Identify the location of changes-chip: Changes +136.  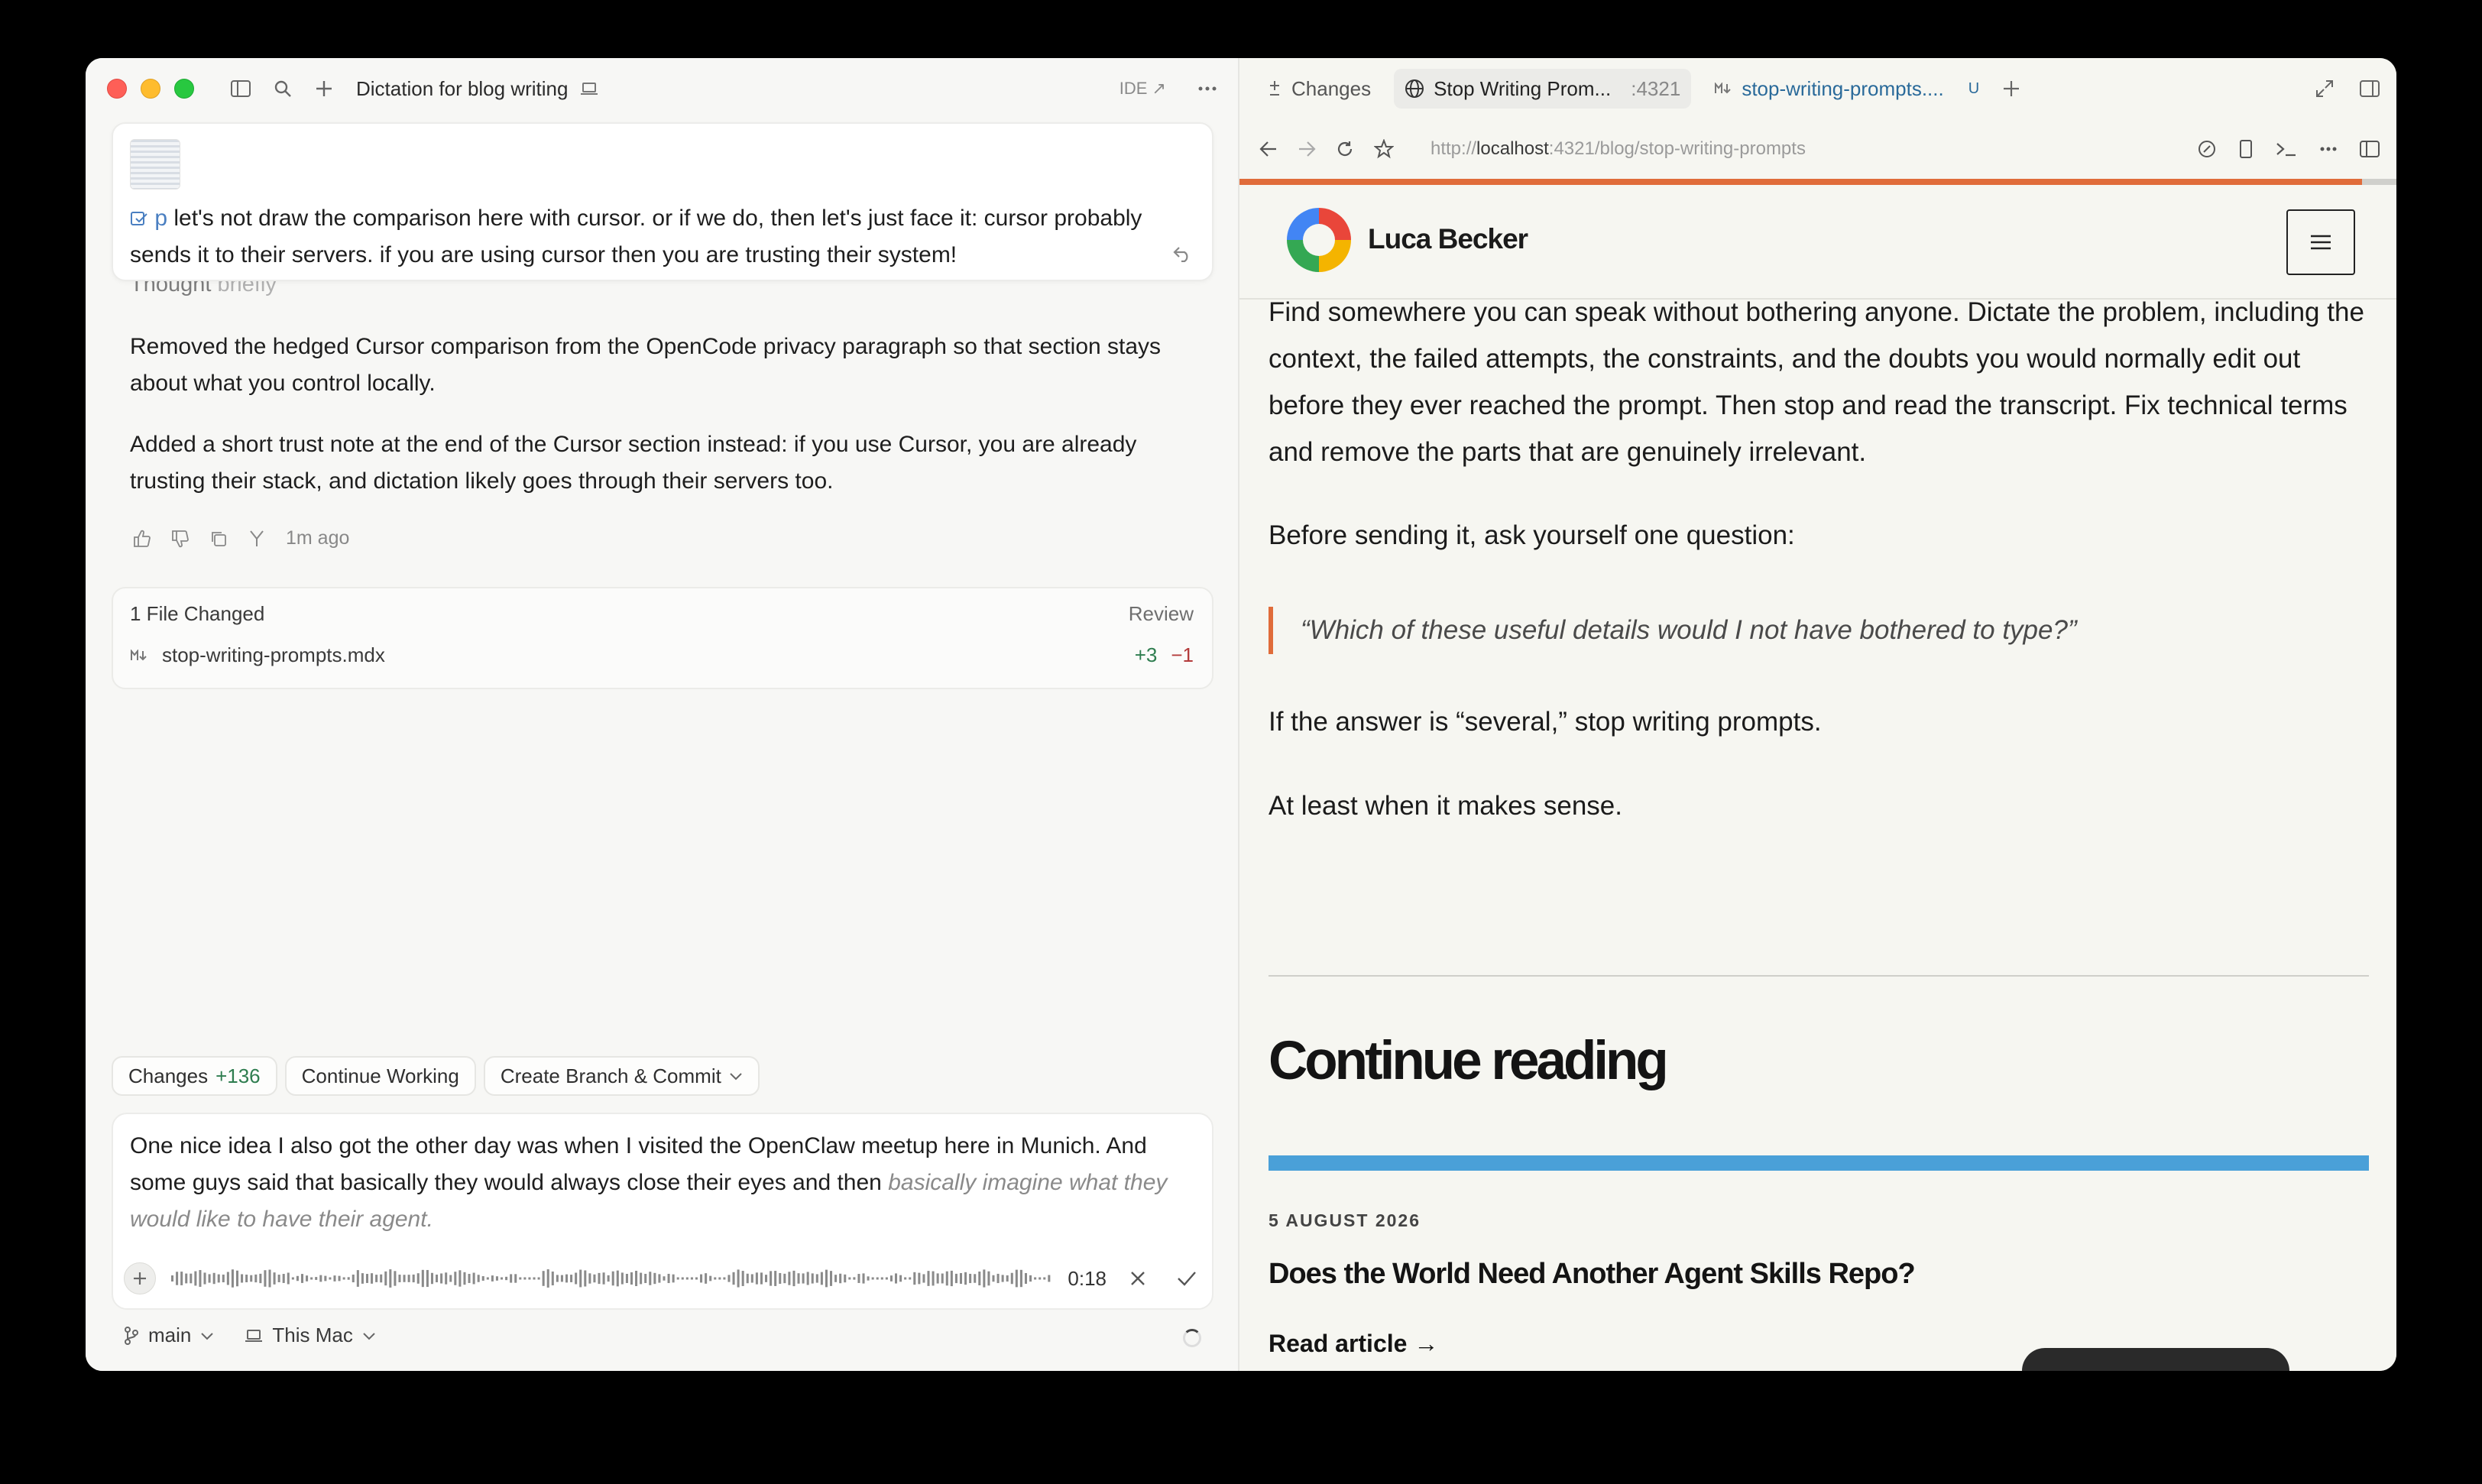
(194, 1076).